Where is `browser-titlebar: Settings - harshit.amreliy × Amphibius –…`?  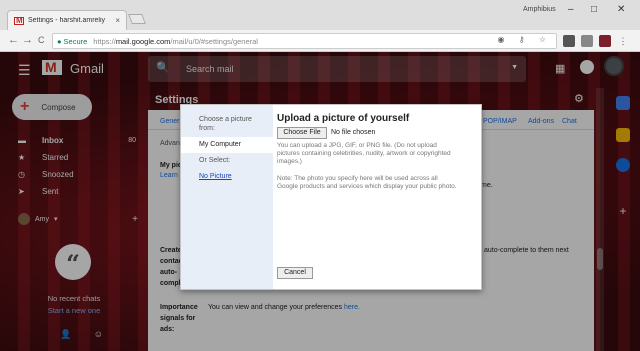 browser-titlebar: Settings - harshit.amreliy × Amphibius –… is located at coordinates (320, 15).